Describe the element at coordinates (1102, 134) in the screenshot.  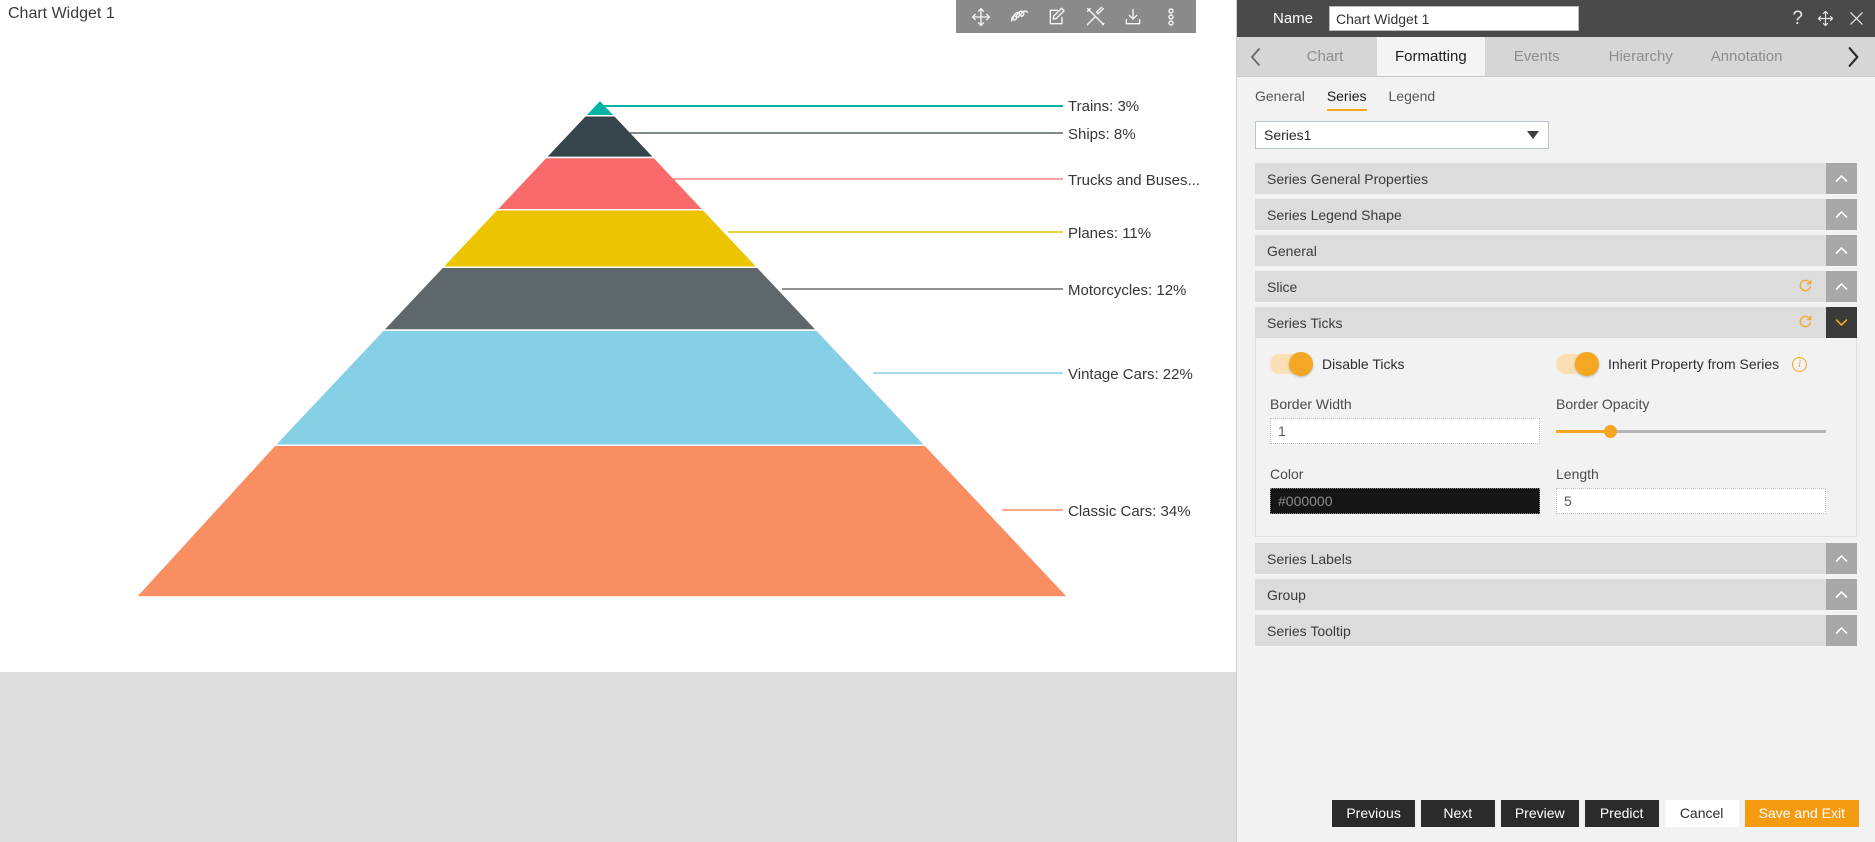
I see `pyramid-label-ships: Ships: 8%` at that location.